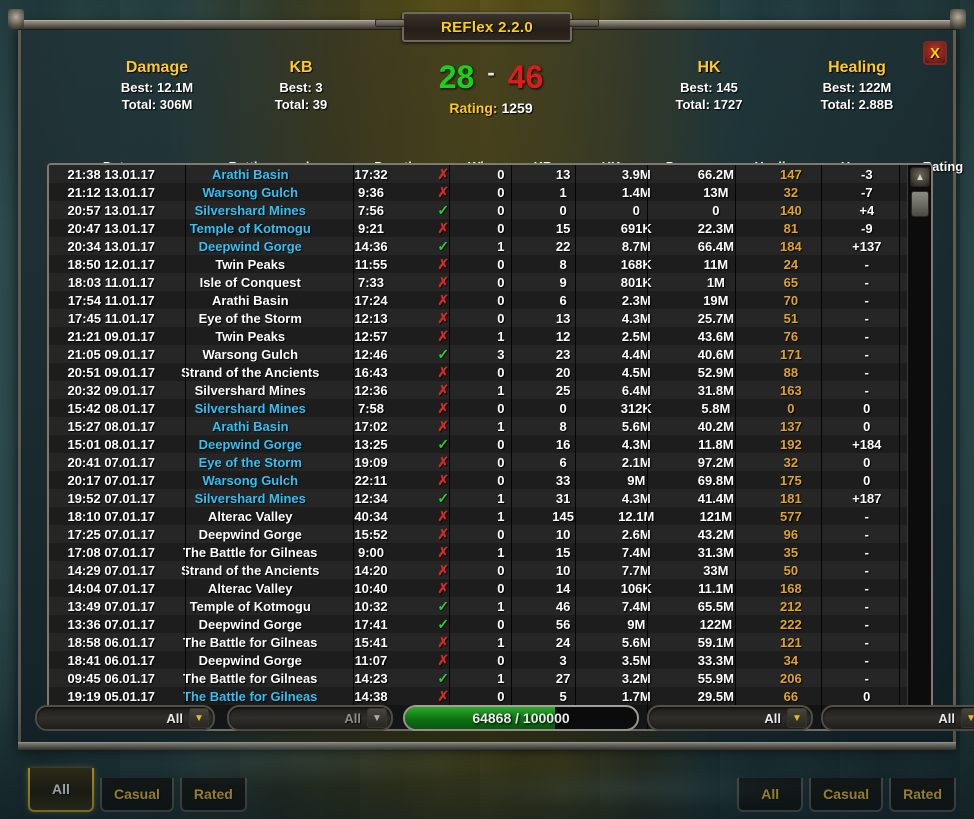  I want to click on scroll-up-button: ▲, so click(920, 177).